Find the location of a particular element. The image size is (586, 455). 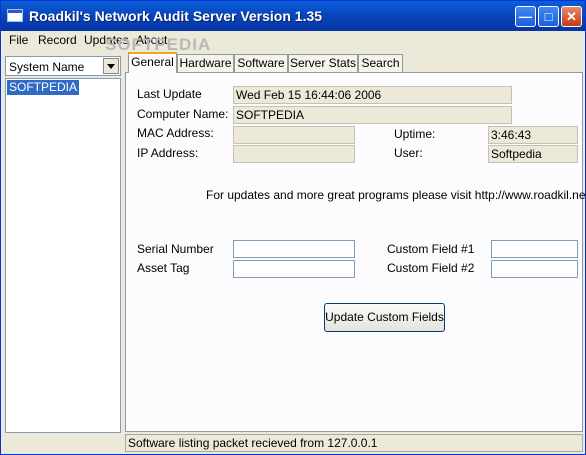

mac-address-label: MAC Address: is located at coordinates (175, 133).